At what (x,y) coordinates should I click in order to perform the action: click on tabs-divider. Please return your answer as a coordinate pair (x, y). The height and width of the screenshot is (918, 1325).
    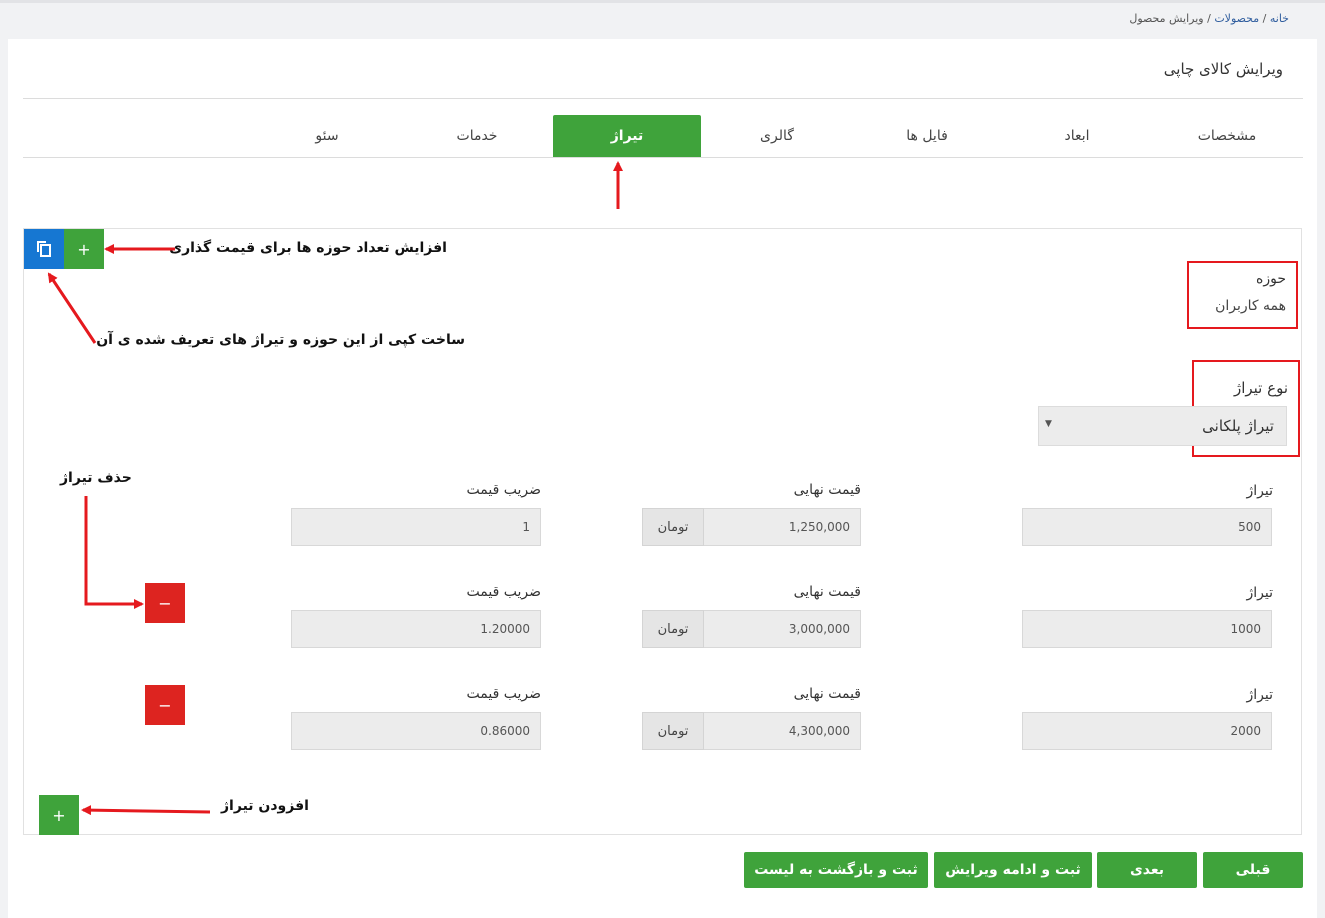
    Looking at the image, I should click on (663, 157).